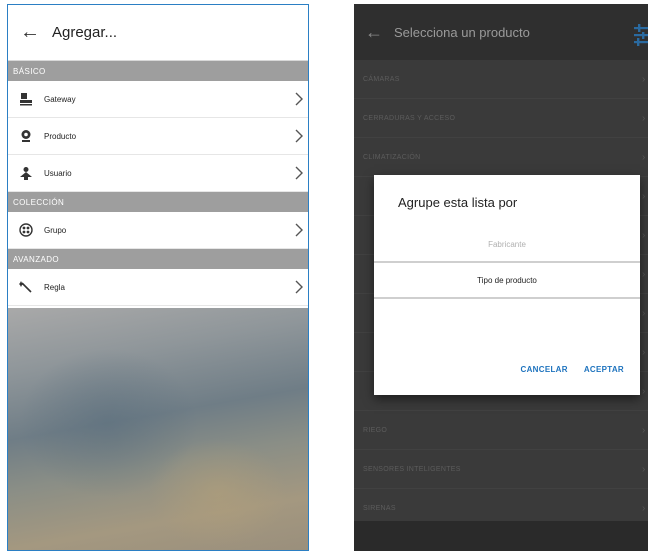  I want to click on list-item-riego: RIEGO ›, so click(501, 430).